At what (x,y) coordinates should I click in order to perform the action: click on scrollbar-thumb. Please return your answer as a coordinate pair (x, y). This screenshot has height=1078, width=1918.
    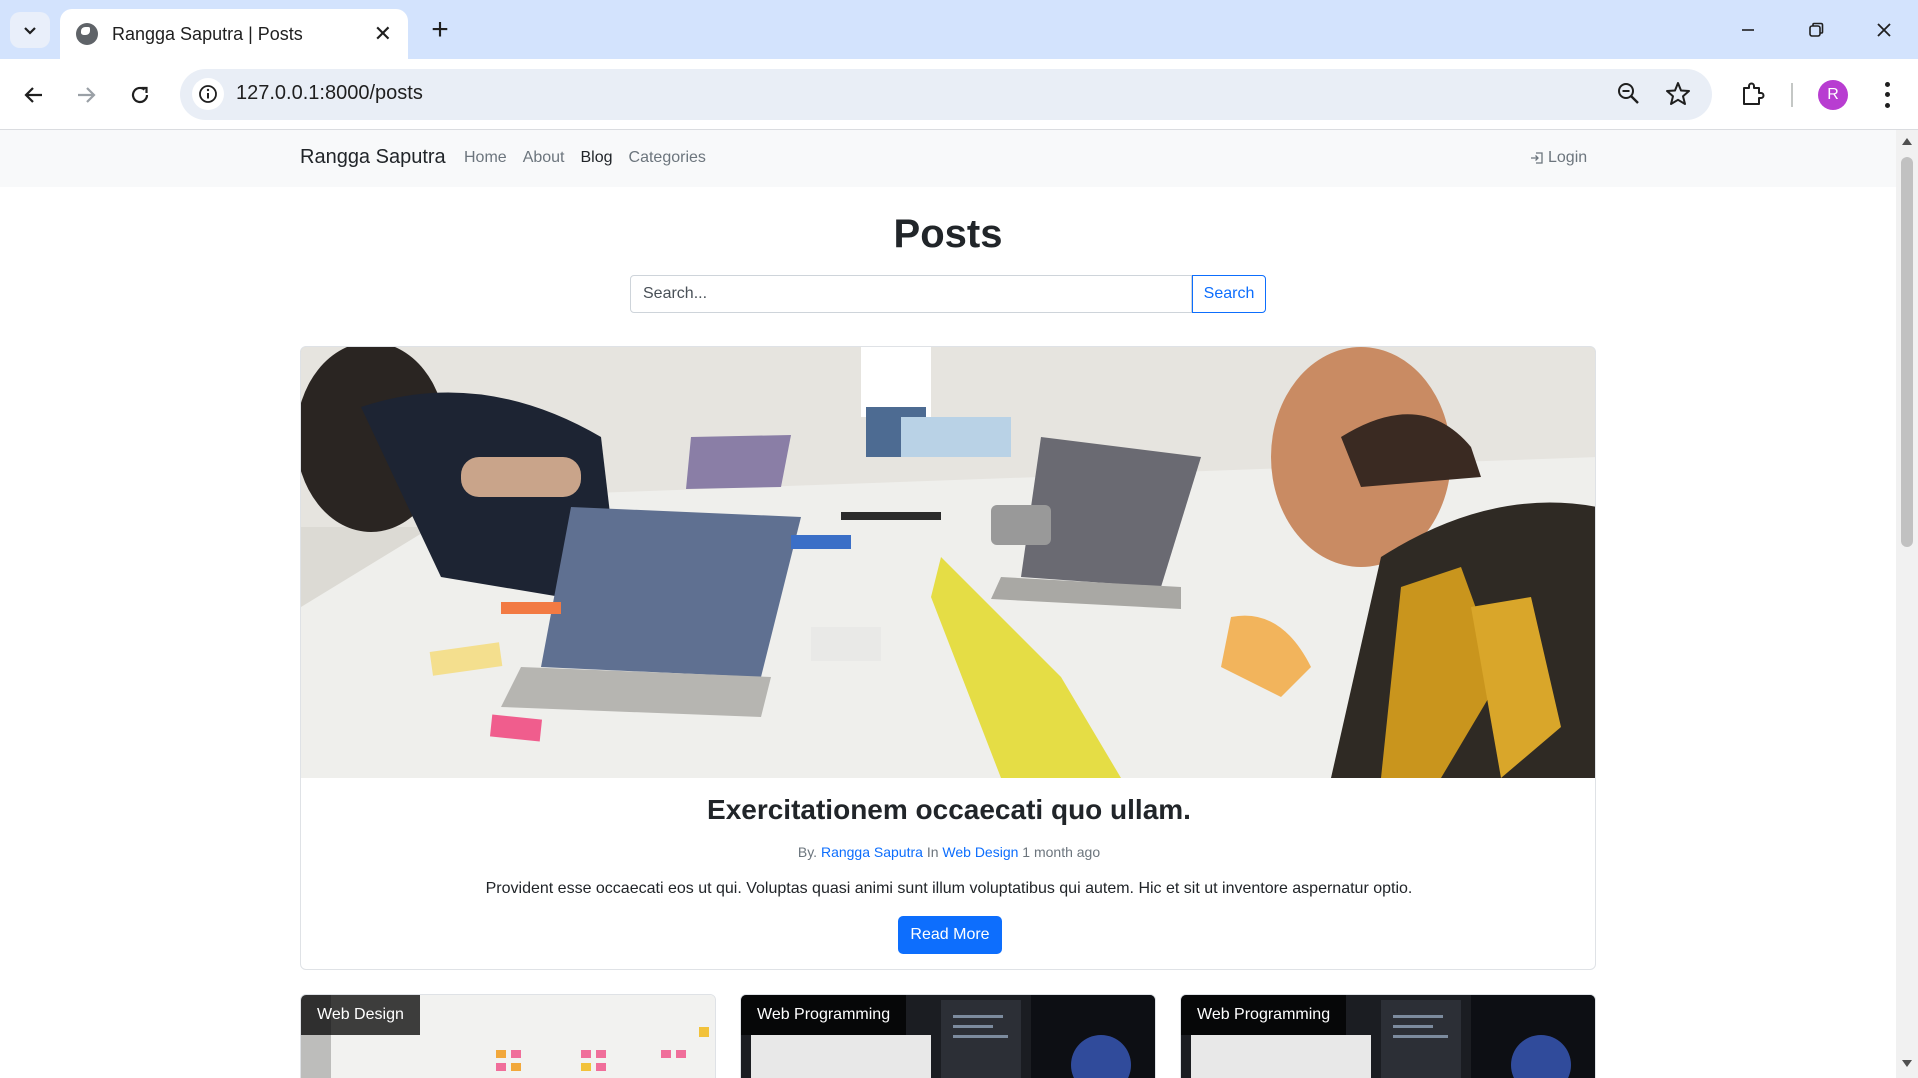
    Looking at the image, I should click on (1907, 352).